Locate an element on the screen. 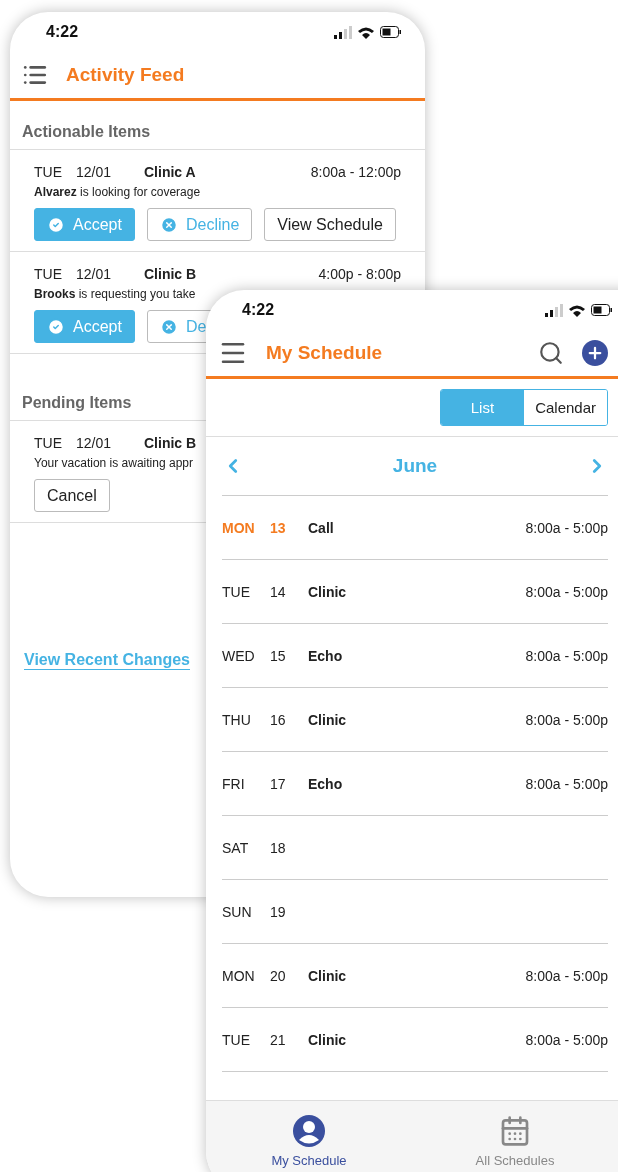 The width and height of the screenshot is (618, 1172). item-time: 4:00p - 8:00p is located at coordinates (359, 274).